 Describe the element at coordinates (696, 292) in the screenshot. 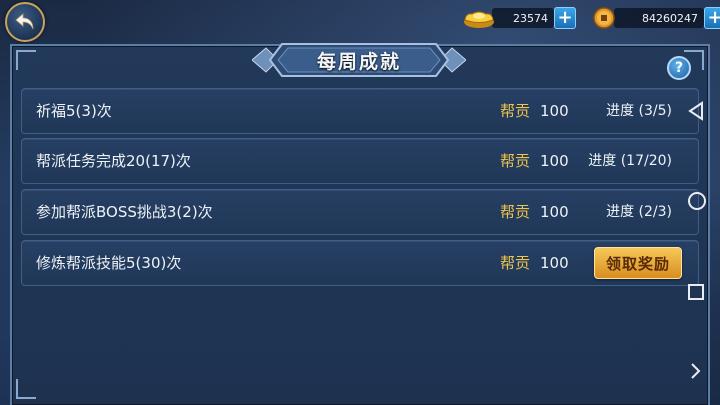

I see `nav-recents-icon` at that location.